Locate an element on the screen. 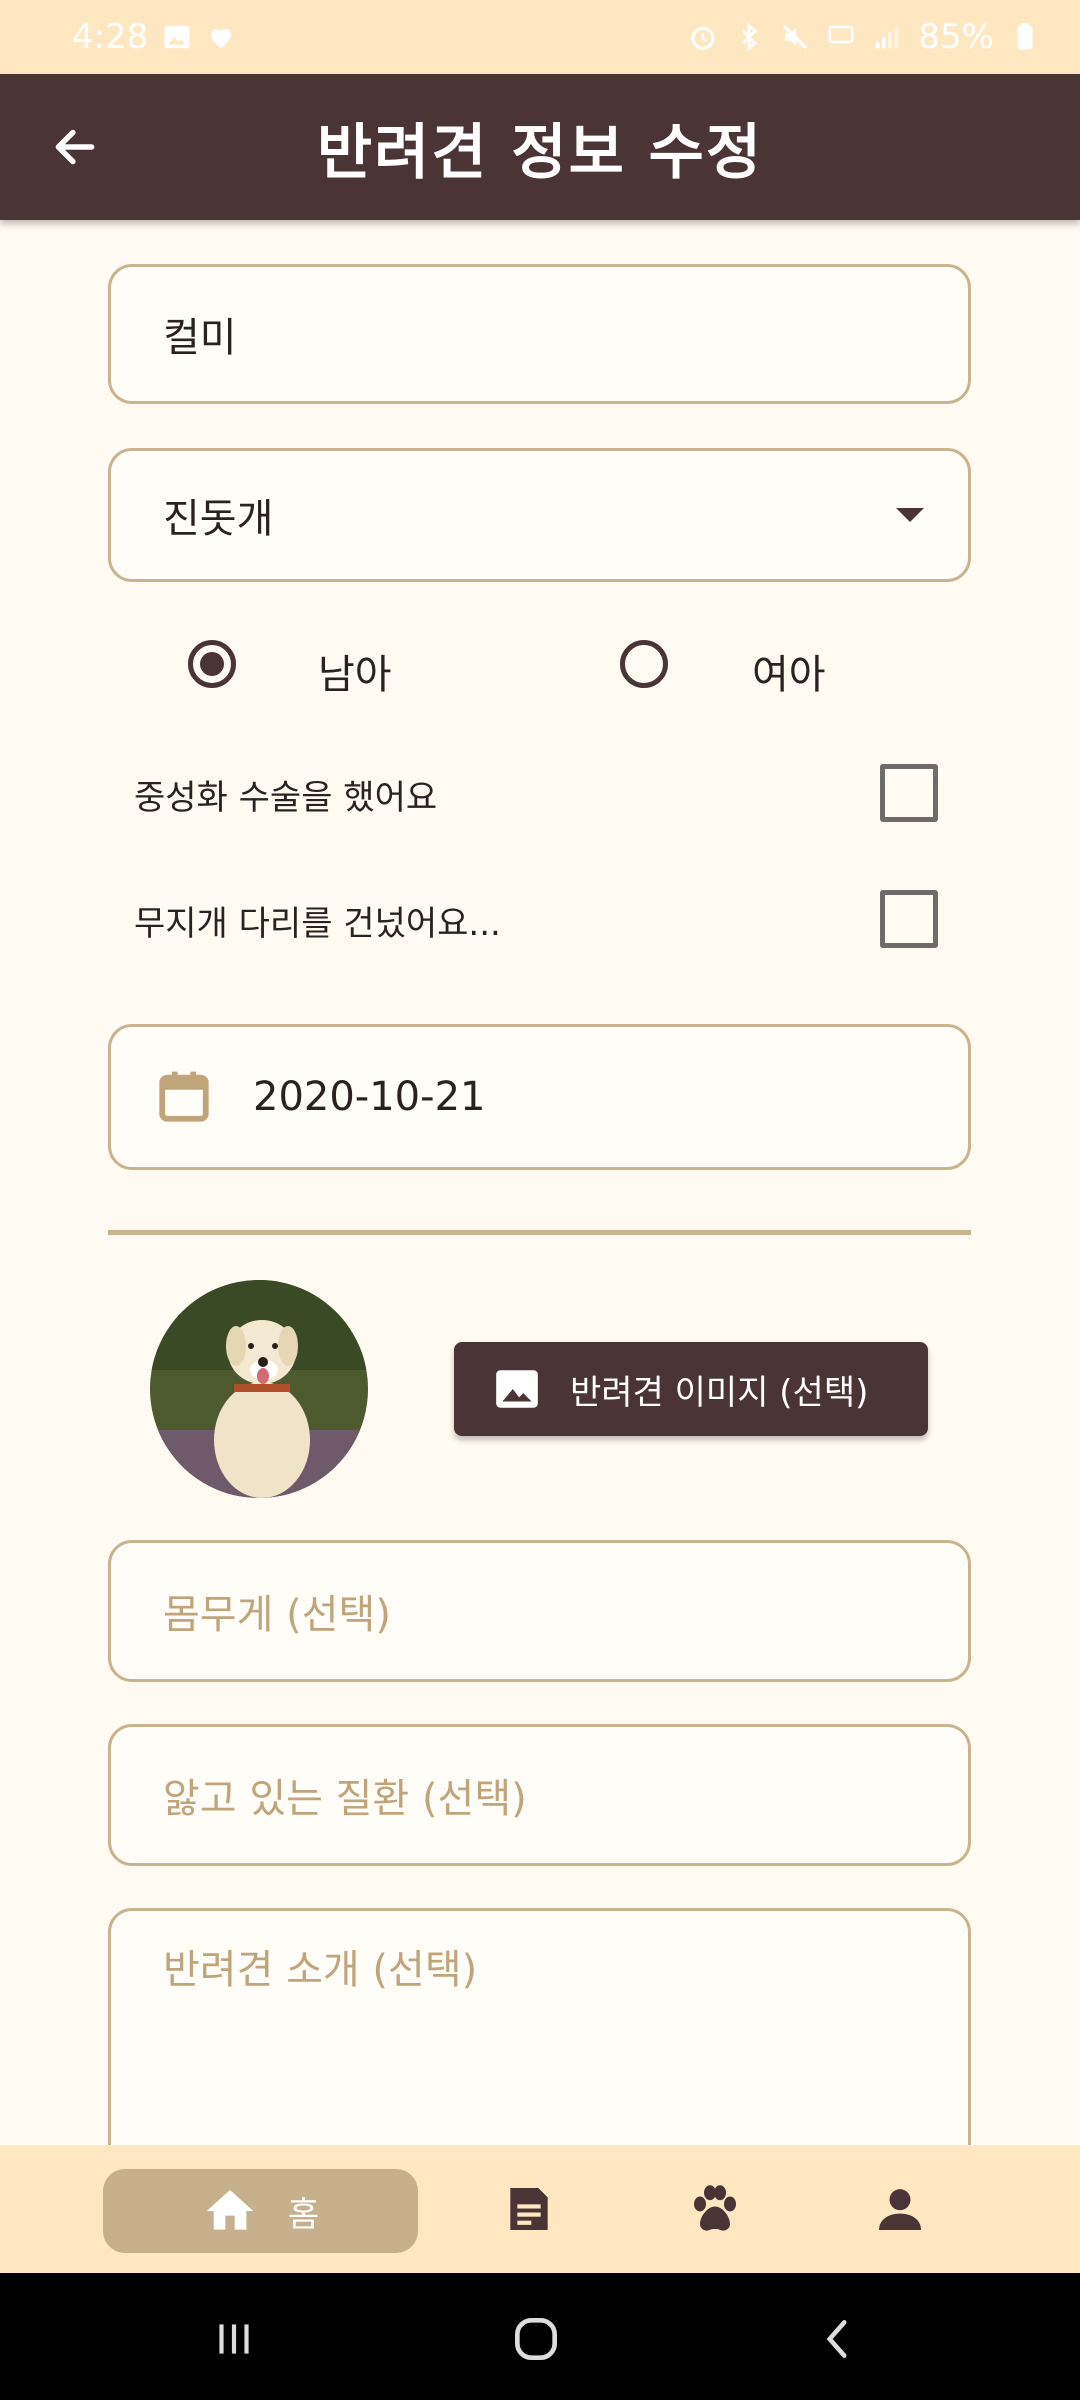 Image resolution: width=1080 pixels, height=2400 pixels. status-bar: 4:28 85% is located at coordinates (540, 37).